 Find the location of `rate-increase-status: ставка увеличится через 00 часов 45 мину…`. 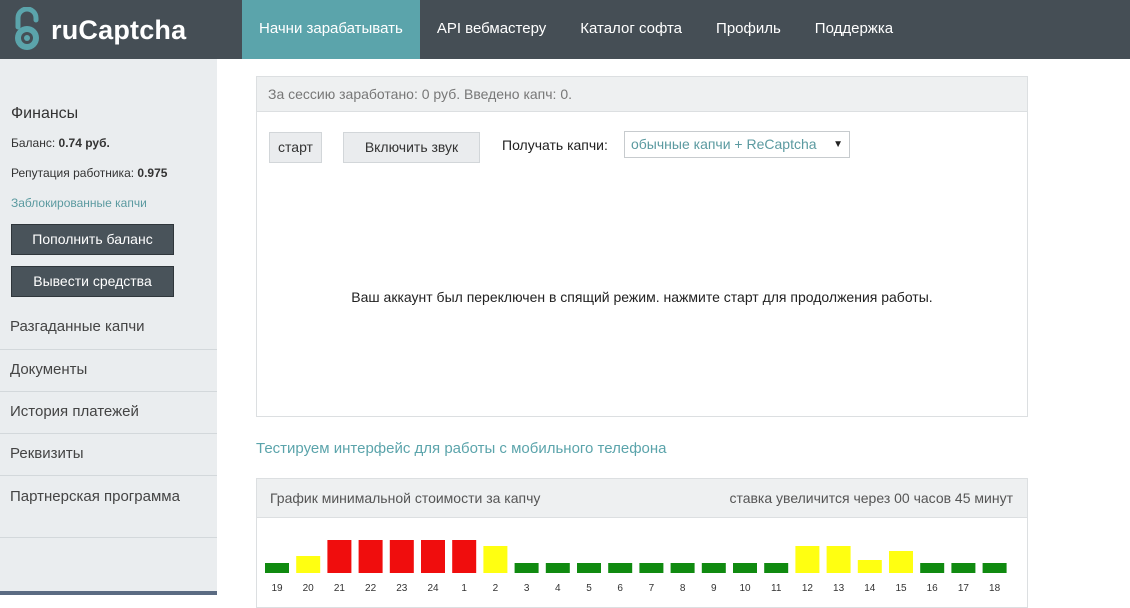

rate-increase-status: ставка увеличится через 00 часов 45 мину… is located at coordinates (871, 498).